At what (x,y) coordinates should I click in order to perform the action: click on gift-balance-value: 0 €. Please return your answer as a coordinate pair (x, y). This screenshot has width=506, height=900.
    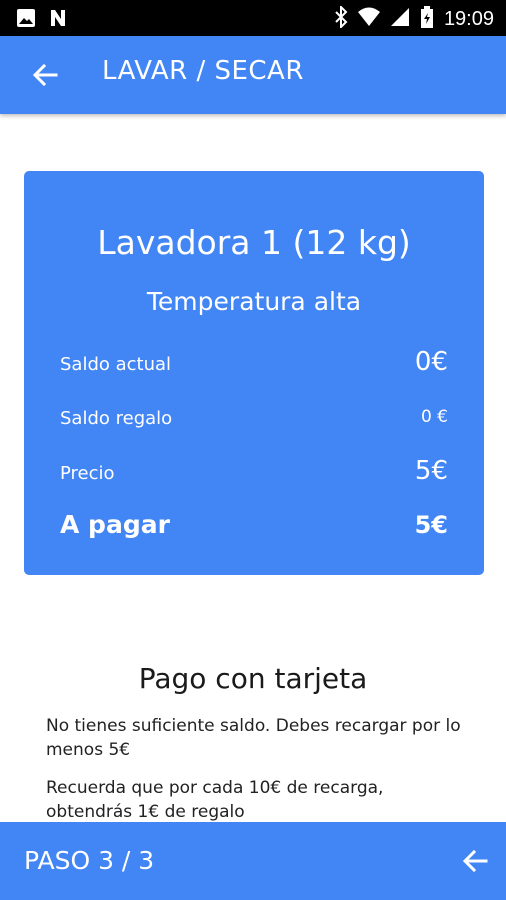
    Looking at the image, I should click on (434, 417).